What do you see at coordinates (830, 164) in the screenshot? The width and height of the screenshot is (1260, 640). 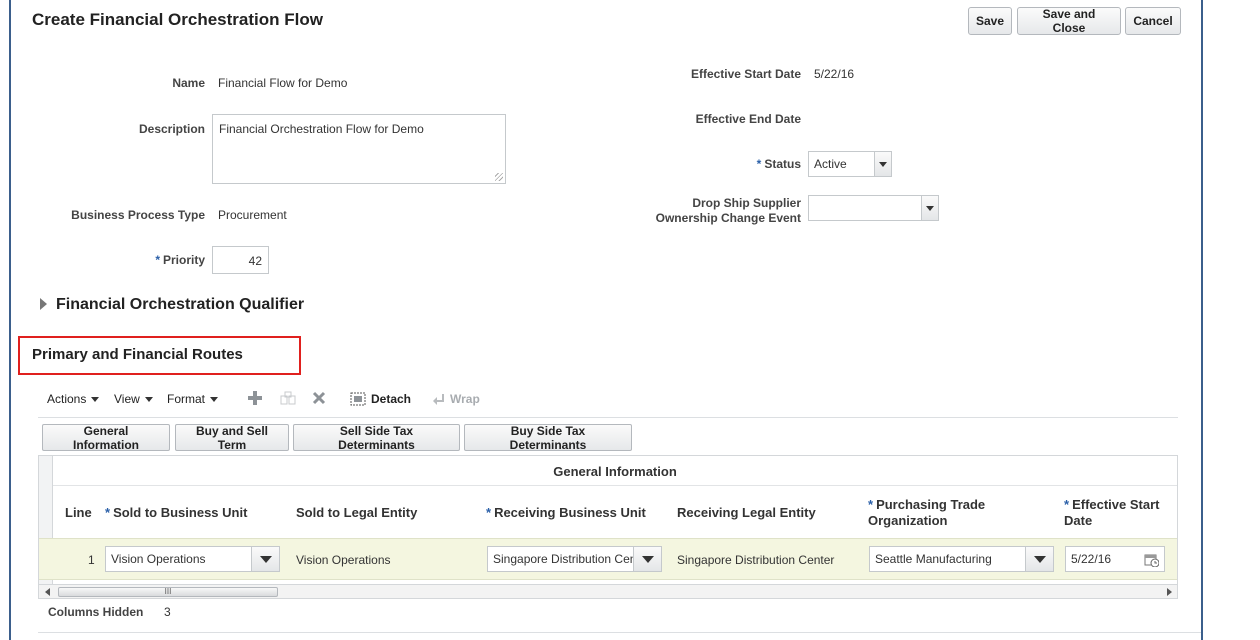 I see `status-select-value: Active` at bounding box center [830, 164].